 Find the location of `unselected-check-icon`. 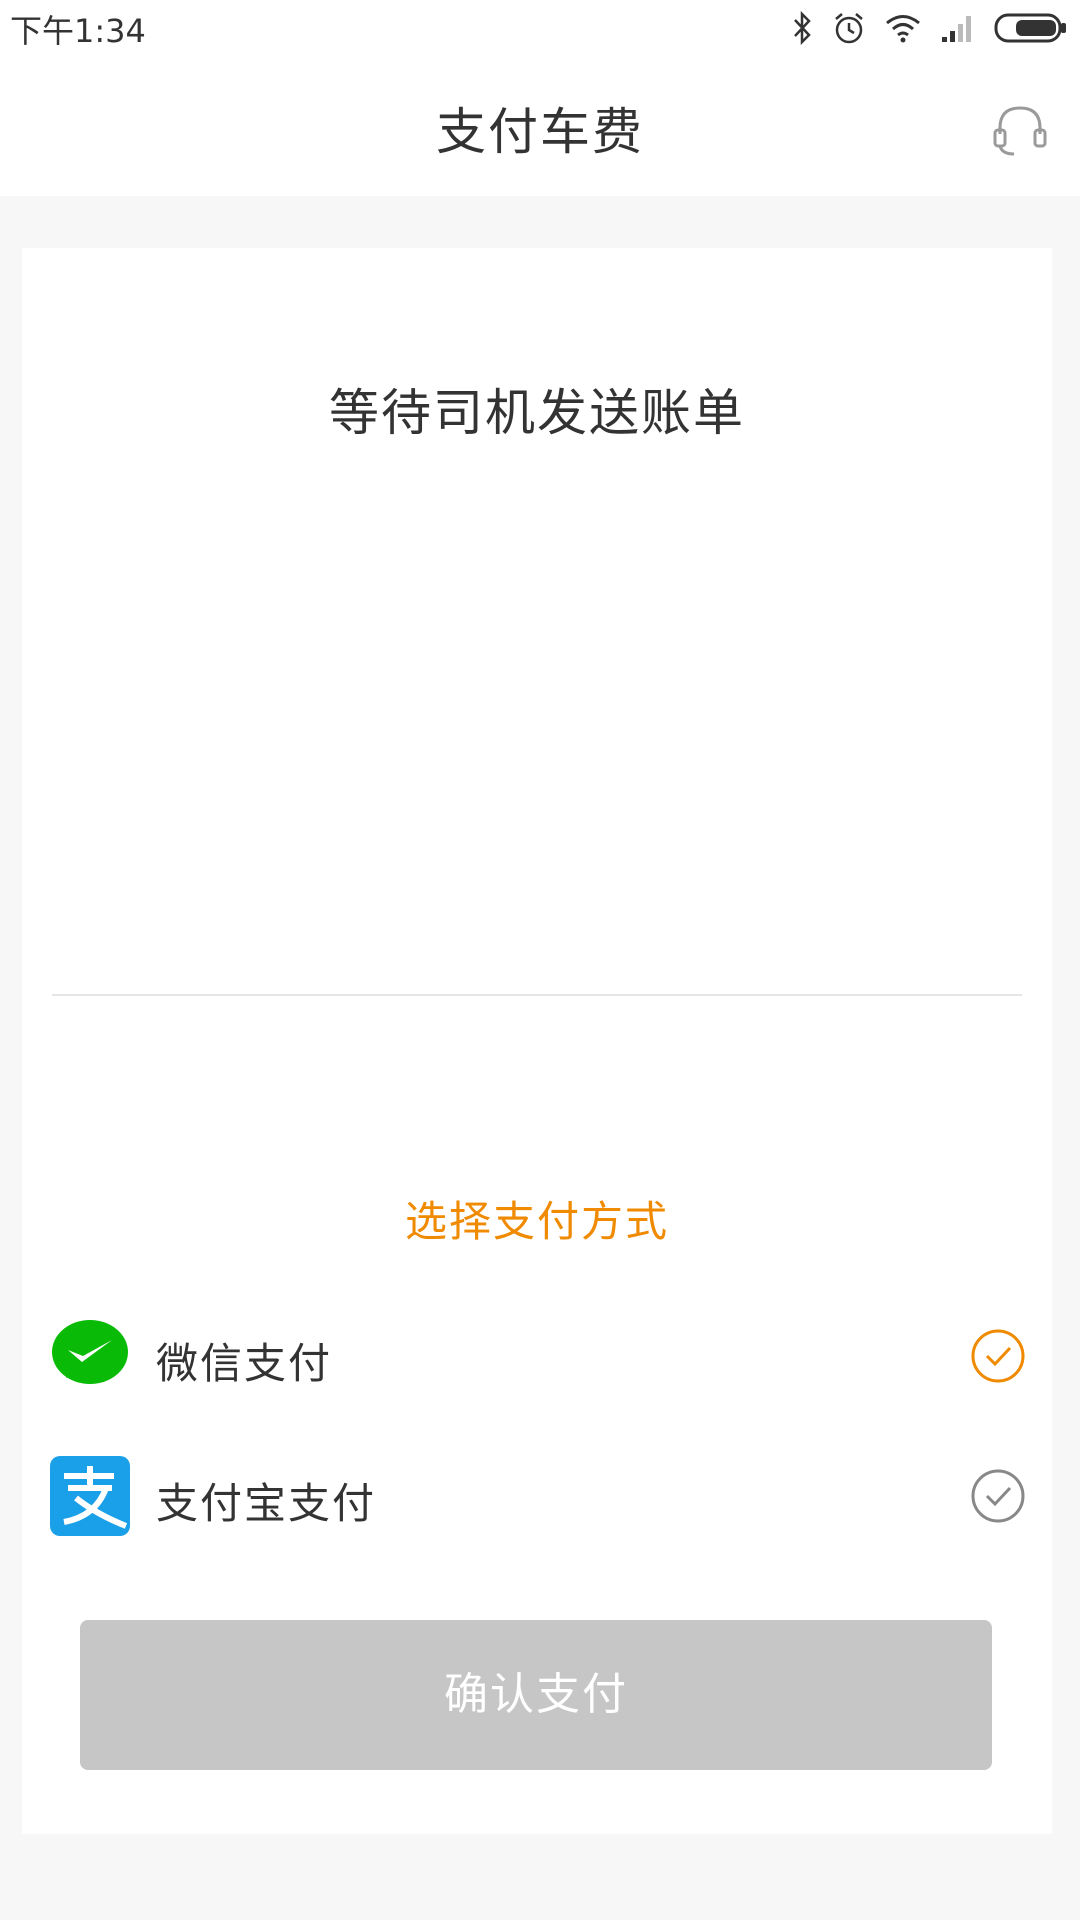

unselected-check-icon is located at coordinates (998, 1496).